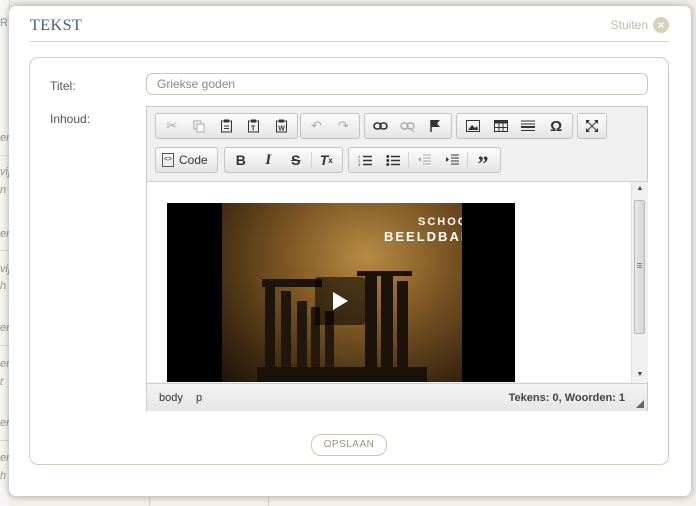  I want to click on play-button, so click(340, 301).